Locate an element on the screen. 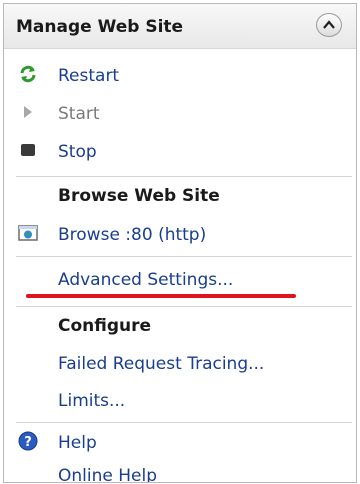 This screenshot has width=360, height=484. browse-web-site-heading: Browse Web Site is located at coordinates (139, 196).